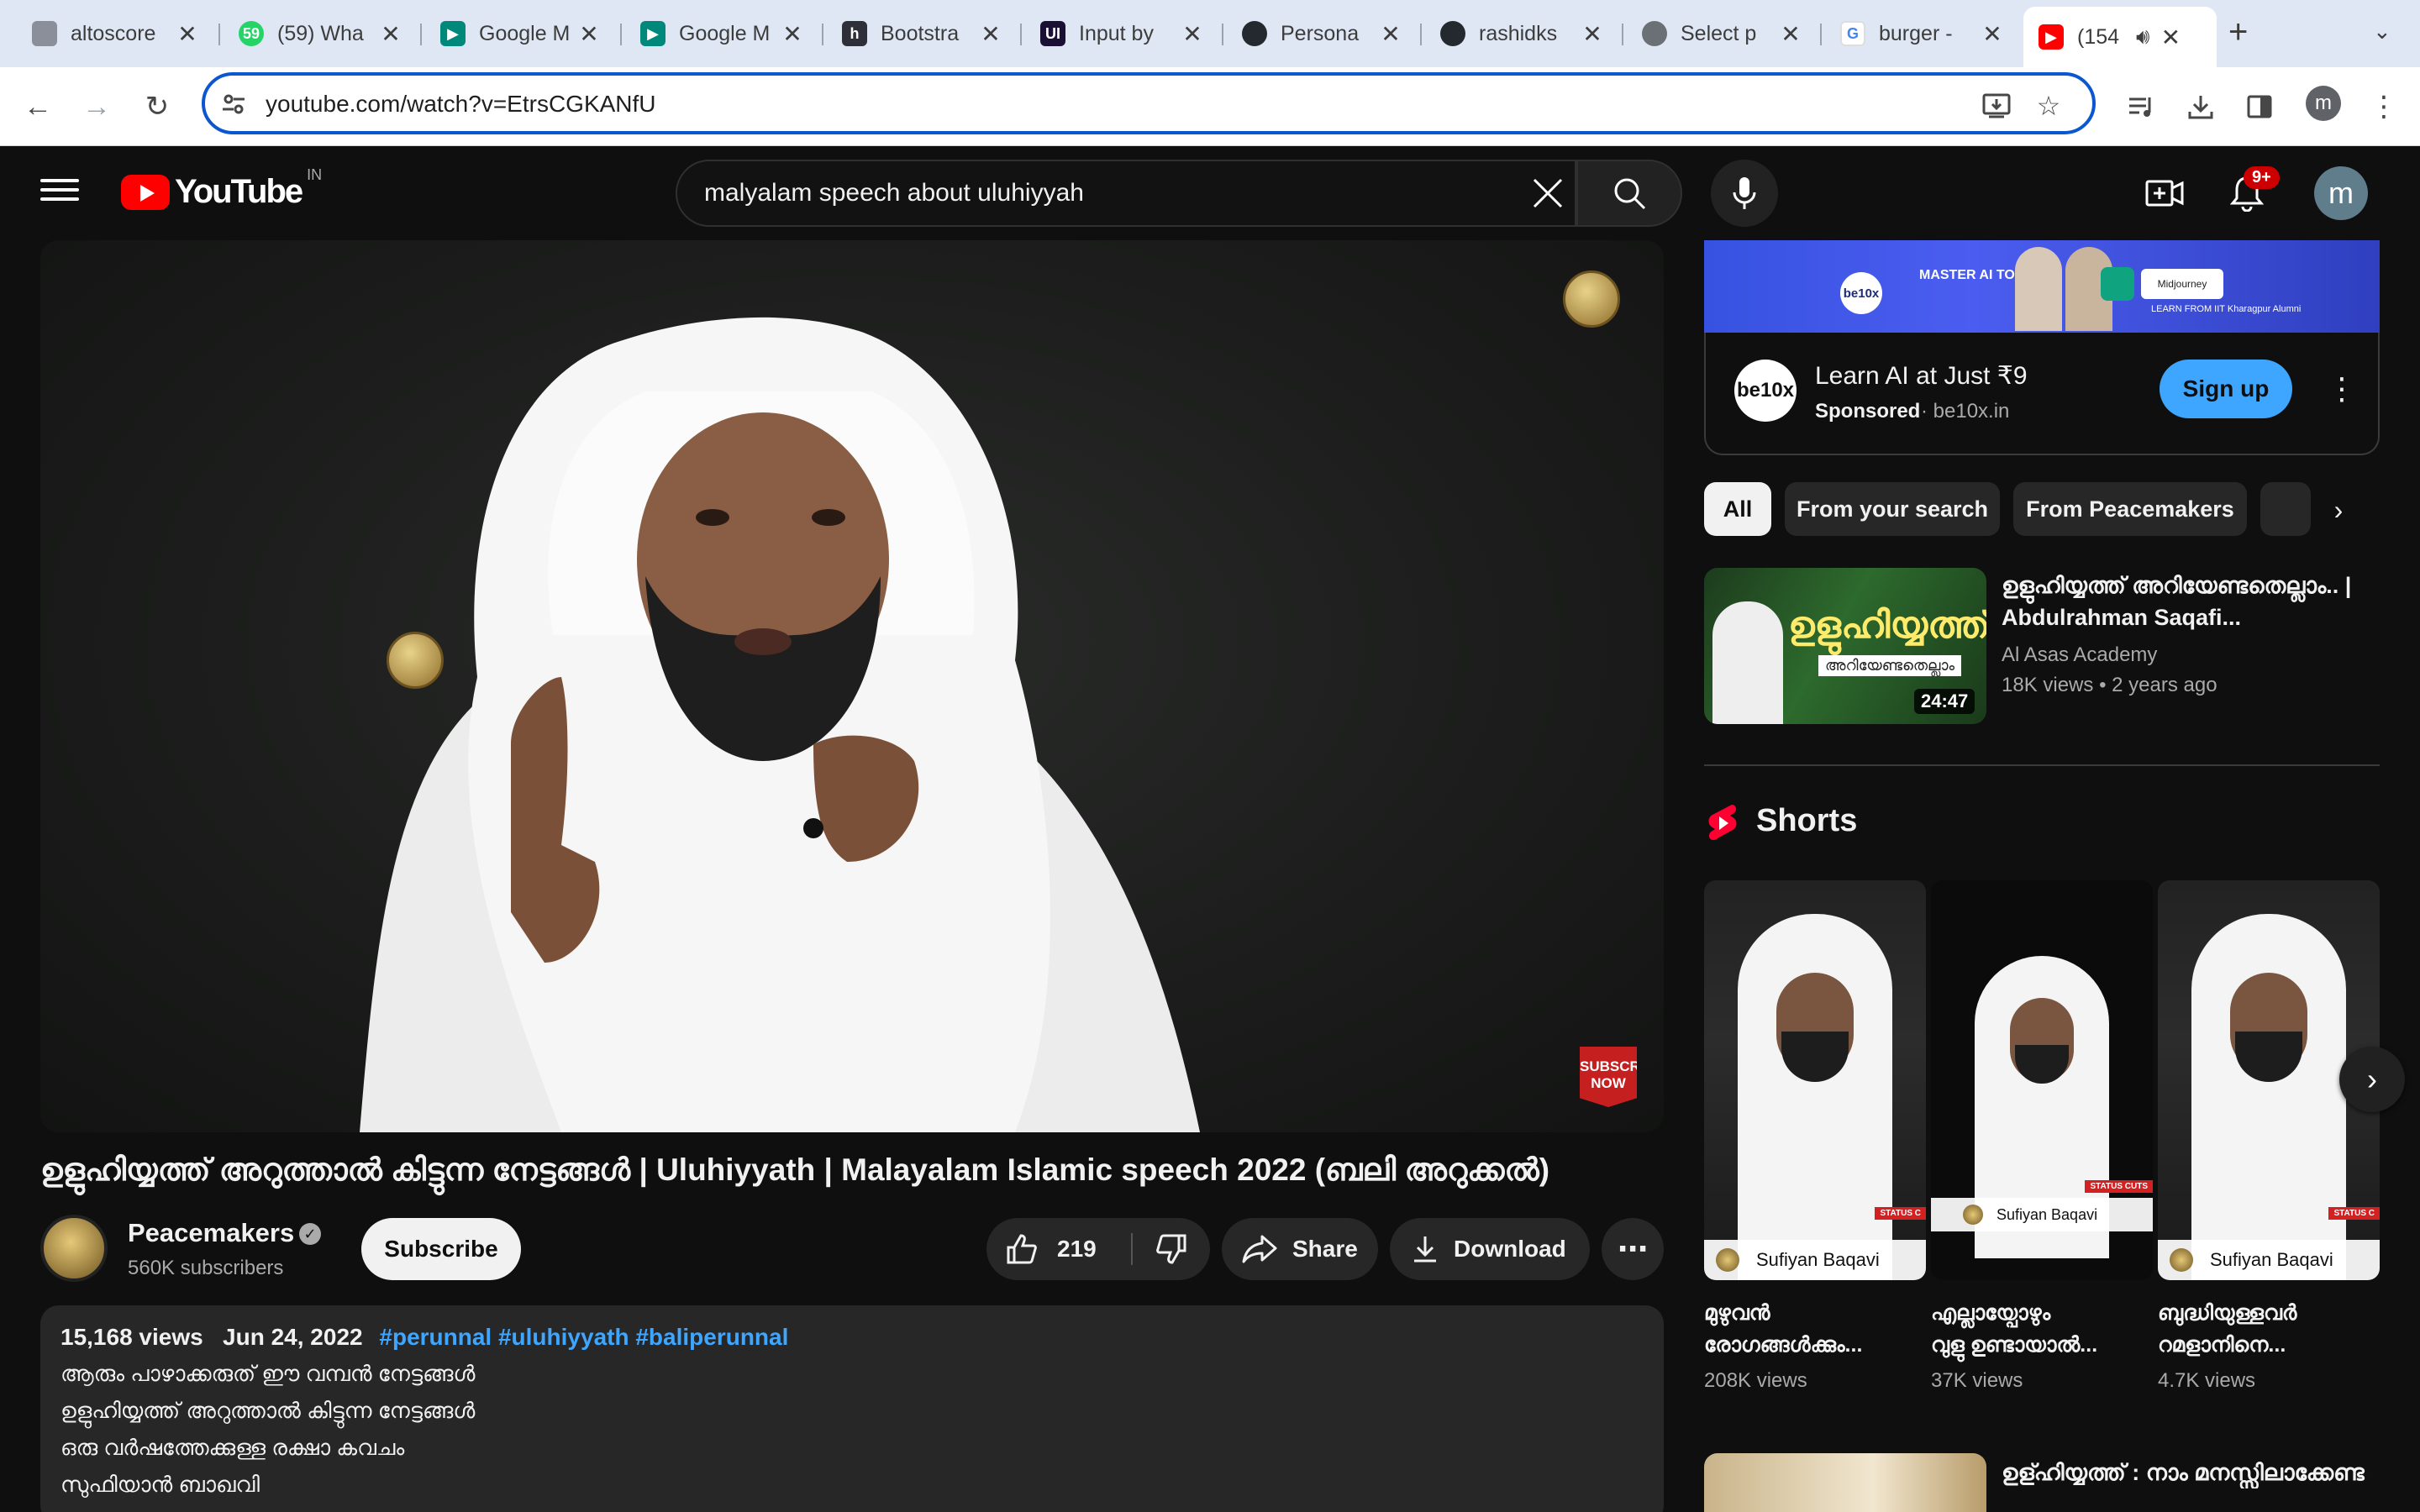 This screenshot has width=2420, height=1512. Describe the element at coordinates (60, 190) in the screenshot. I see `hamburger-menu-icon` at that location.